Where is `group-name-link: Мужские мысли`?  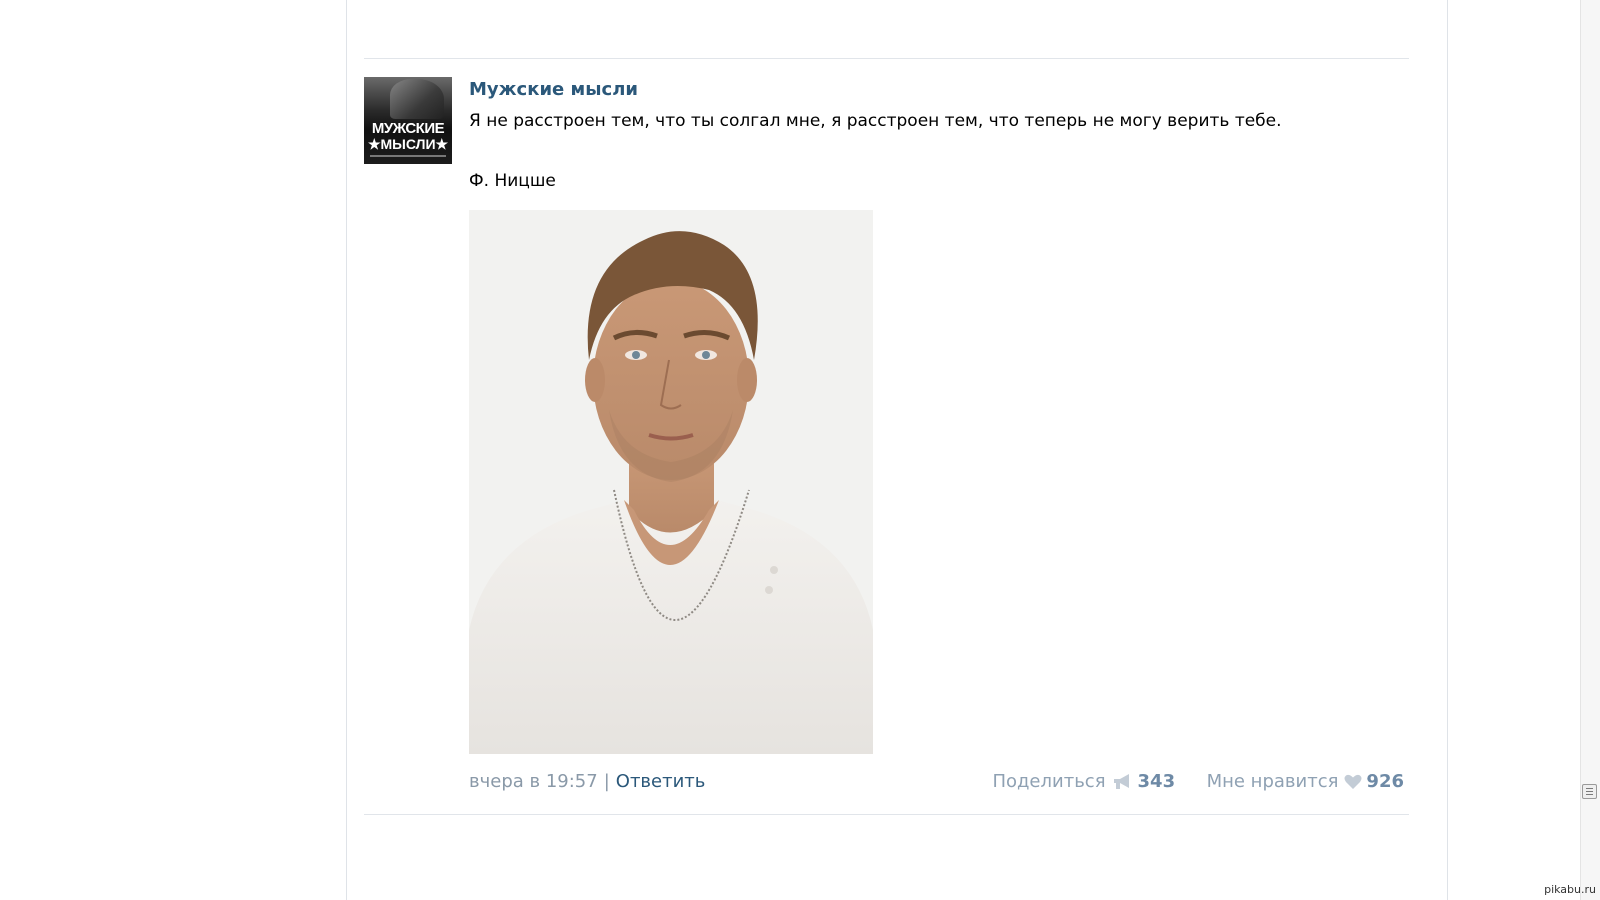 group-name-link: Мужские мысли is located at coordinates (936, 90).